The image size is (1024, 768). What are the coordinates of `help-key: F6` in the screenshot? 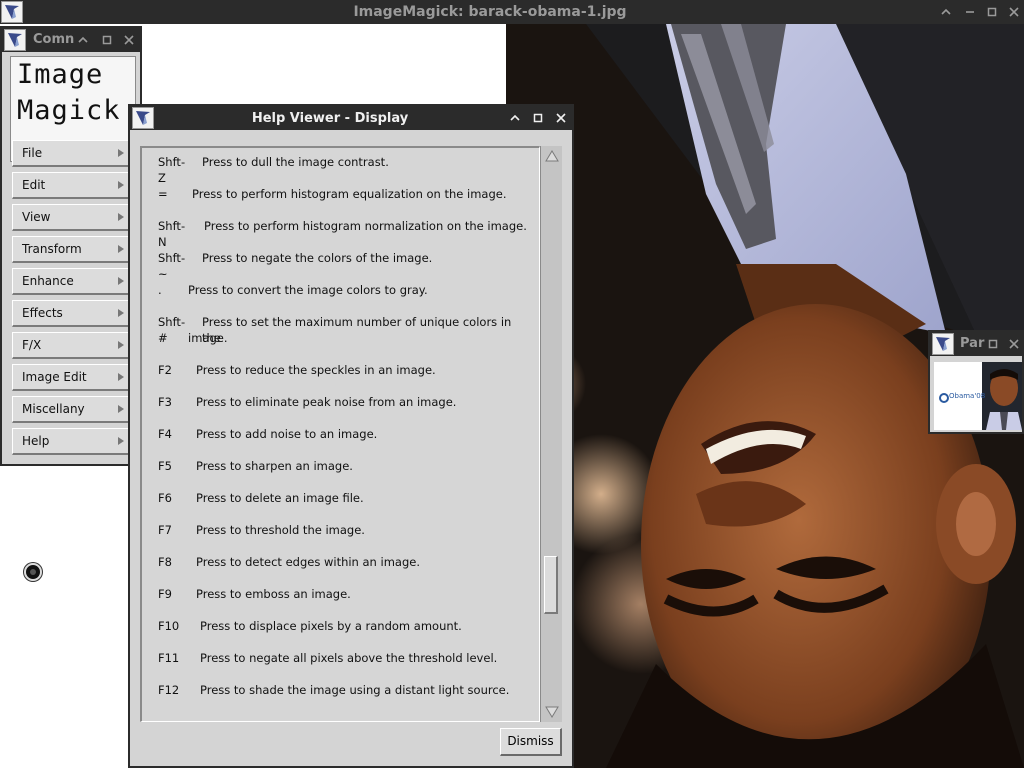 It's located at (165, 498).